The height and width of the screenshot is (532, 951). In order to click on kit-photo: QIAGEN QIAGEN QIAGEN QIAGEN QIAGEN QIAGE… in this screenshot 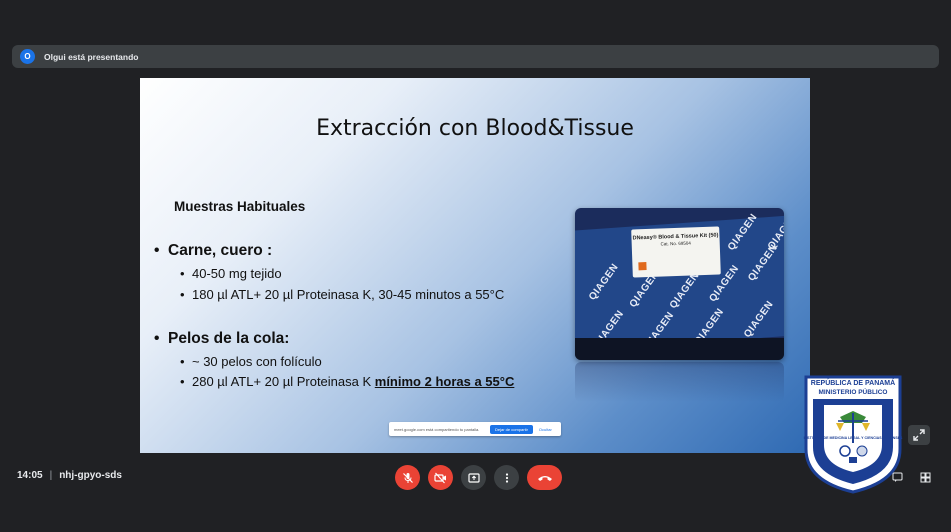, I will do `click(679, 284)`.